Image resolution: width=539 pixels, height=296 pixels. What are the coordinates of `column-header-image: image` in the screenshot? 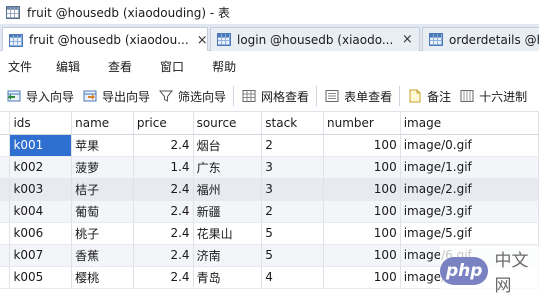 It's located at (469, 123).